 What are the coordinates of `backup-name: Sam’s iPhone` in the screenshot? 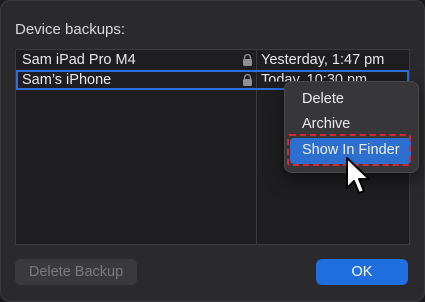 It's located at (67, 80).